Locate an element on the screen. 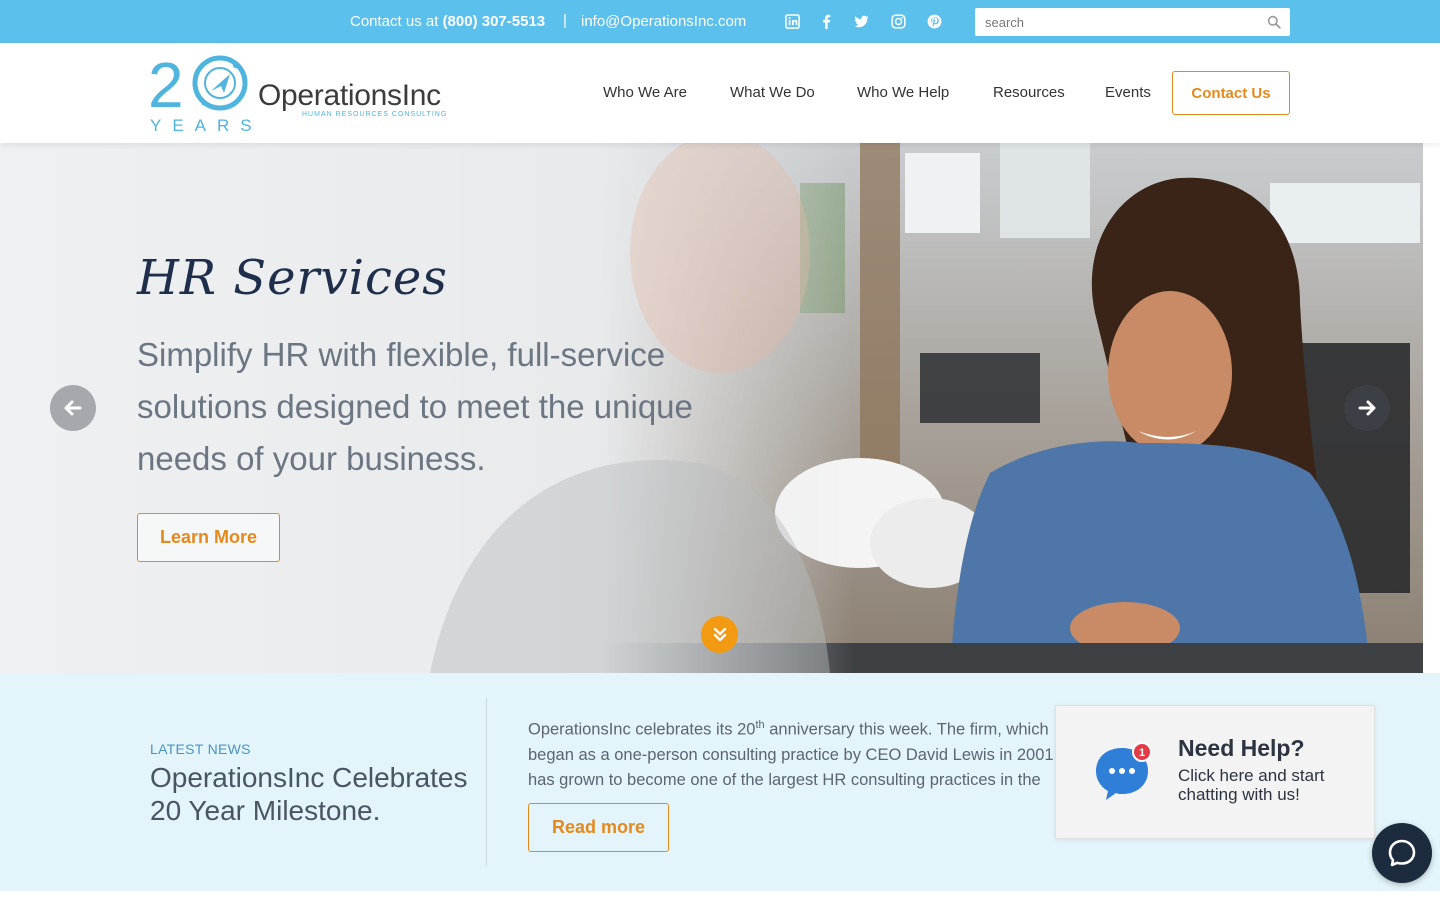  news-body-sup: th is located at coordinates (760, 725).